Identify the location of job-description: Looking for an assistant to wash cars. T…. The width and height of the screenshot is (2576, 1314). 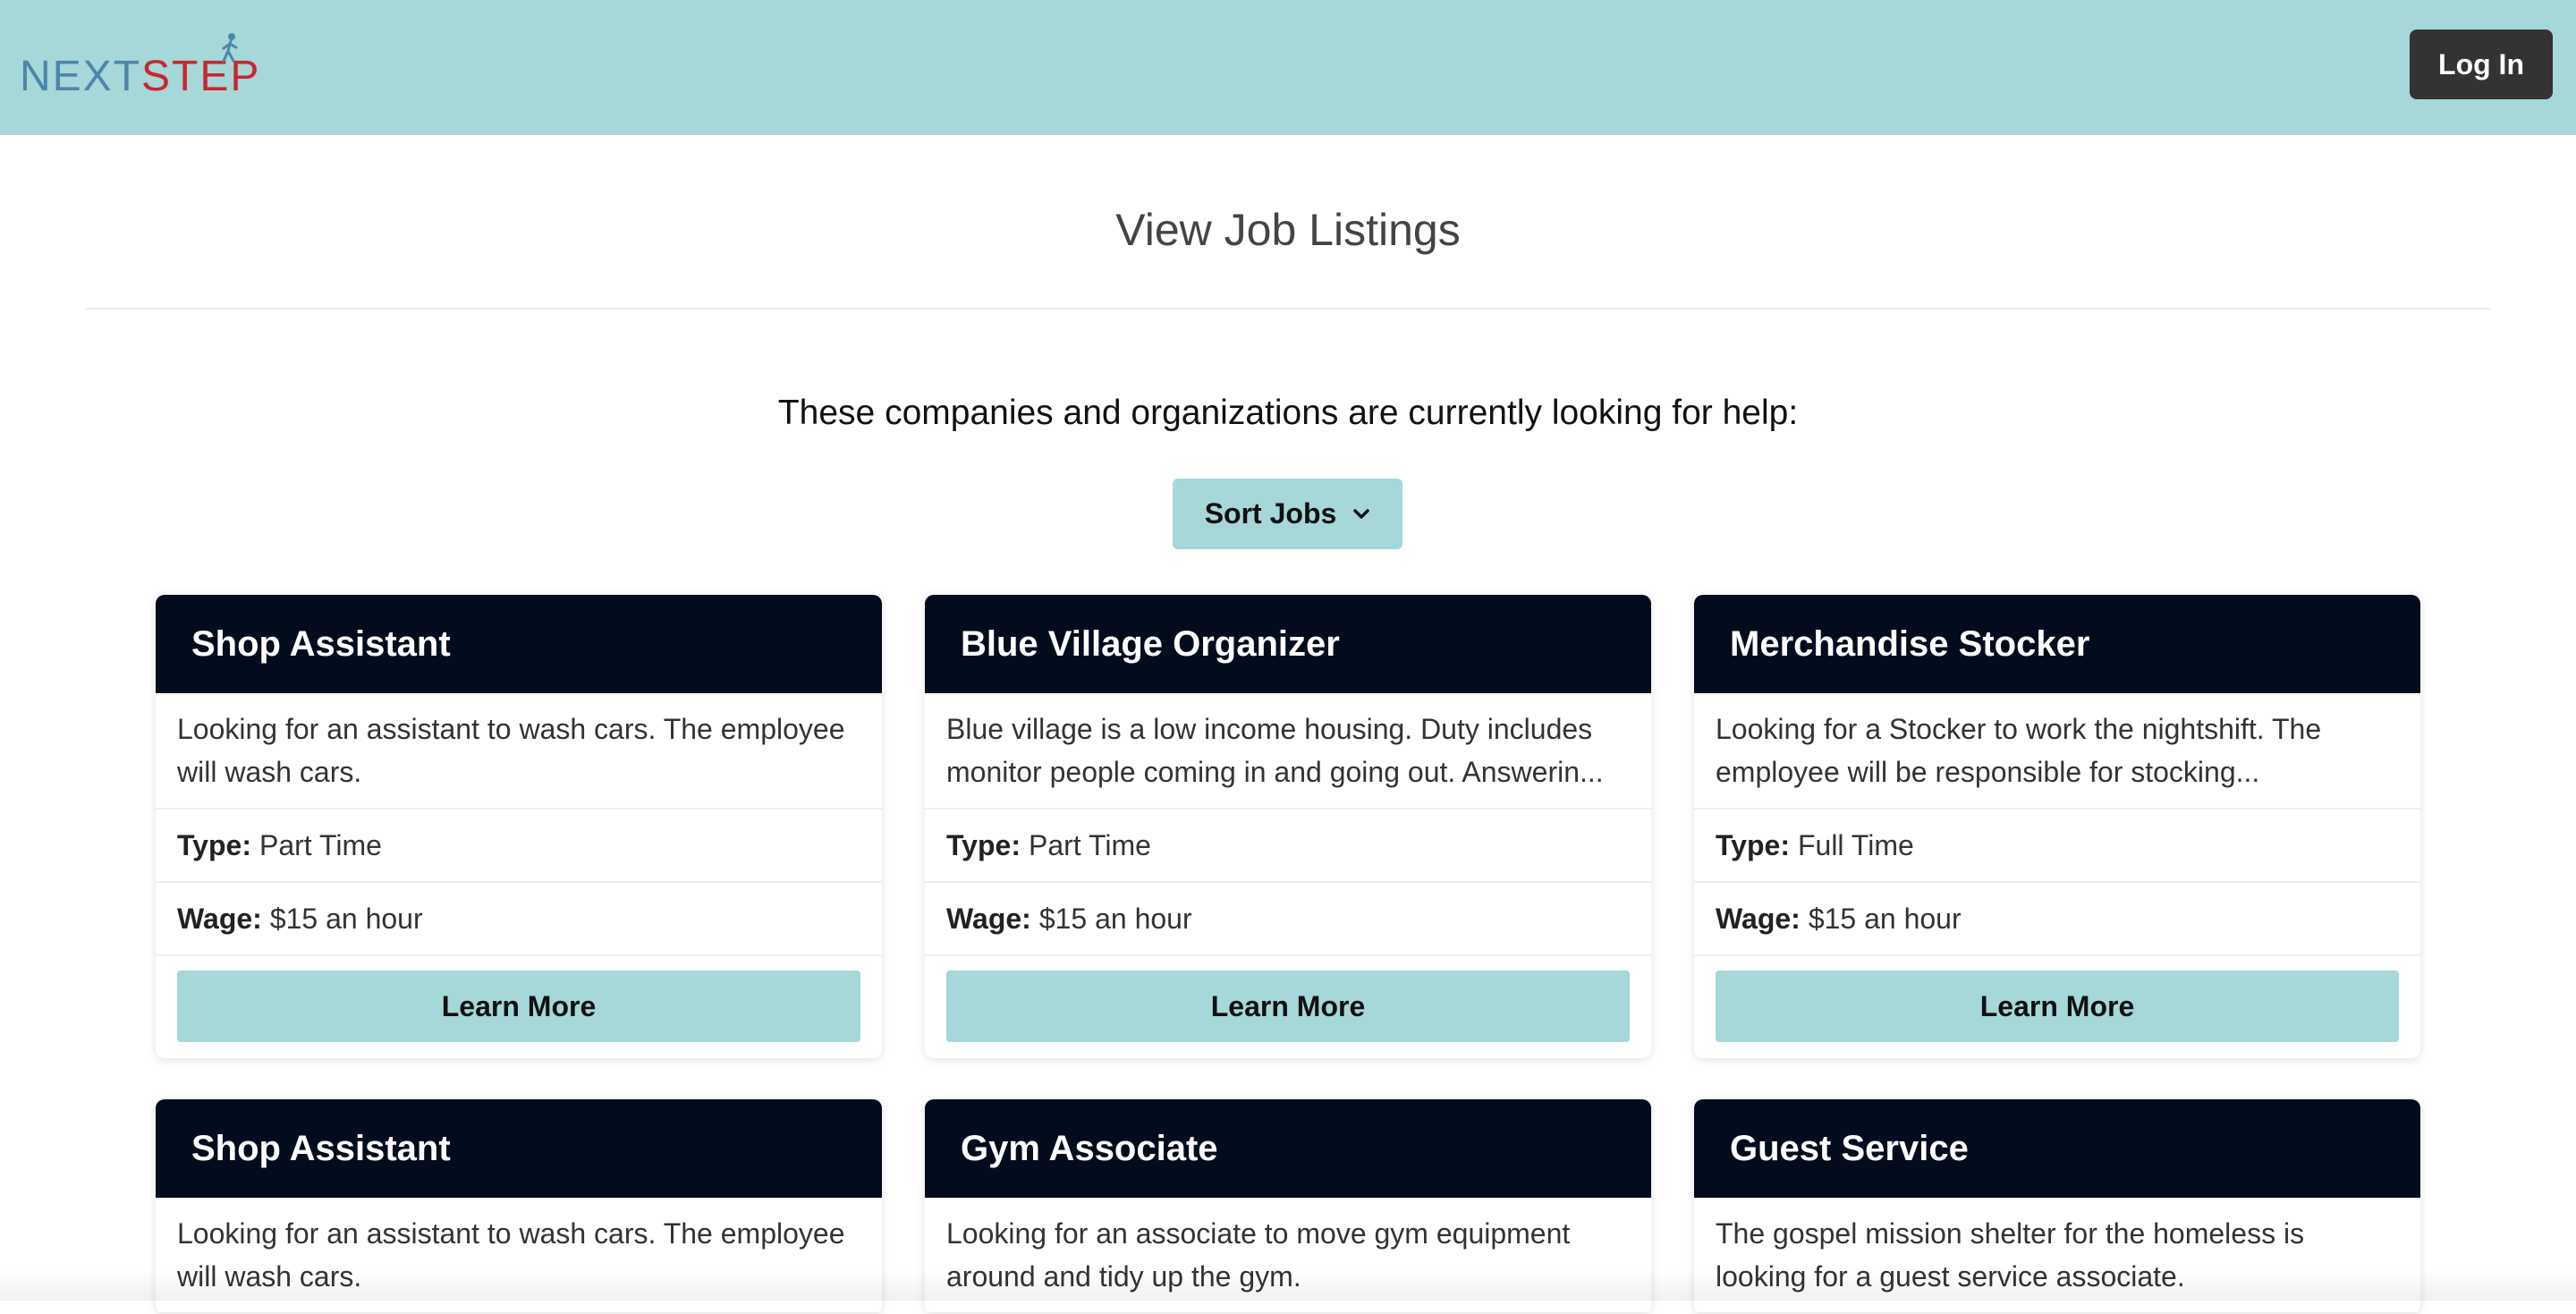
(511, 750).